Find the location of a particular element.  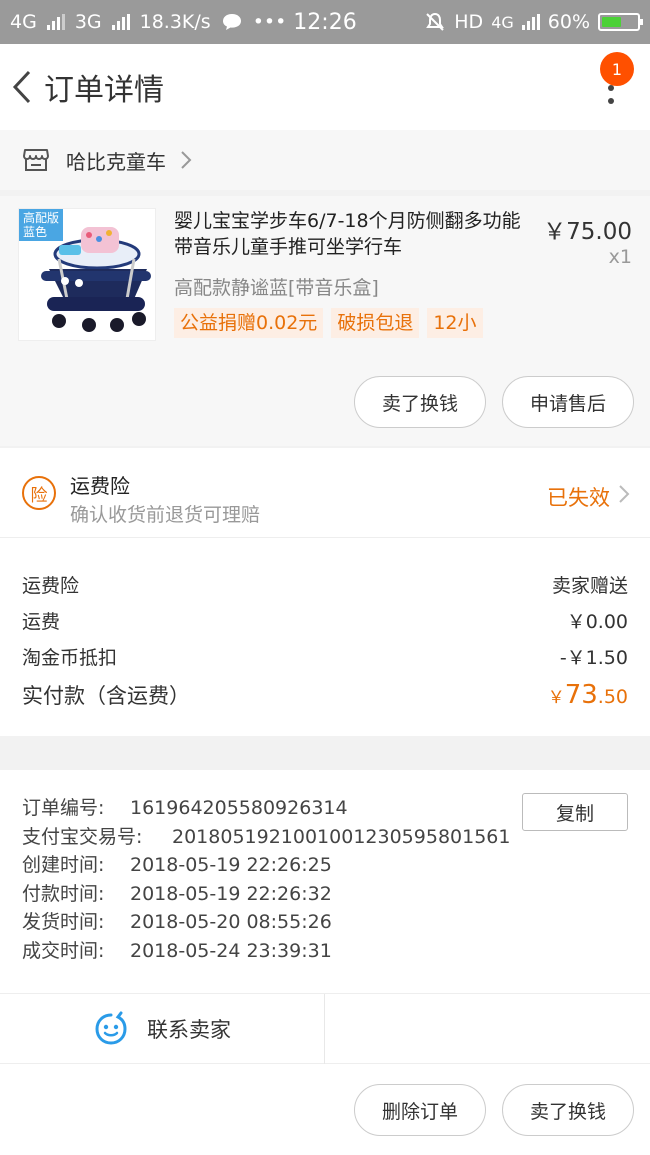

after-sale-button: 申请售后 is located at coordinates (568, 402).